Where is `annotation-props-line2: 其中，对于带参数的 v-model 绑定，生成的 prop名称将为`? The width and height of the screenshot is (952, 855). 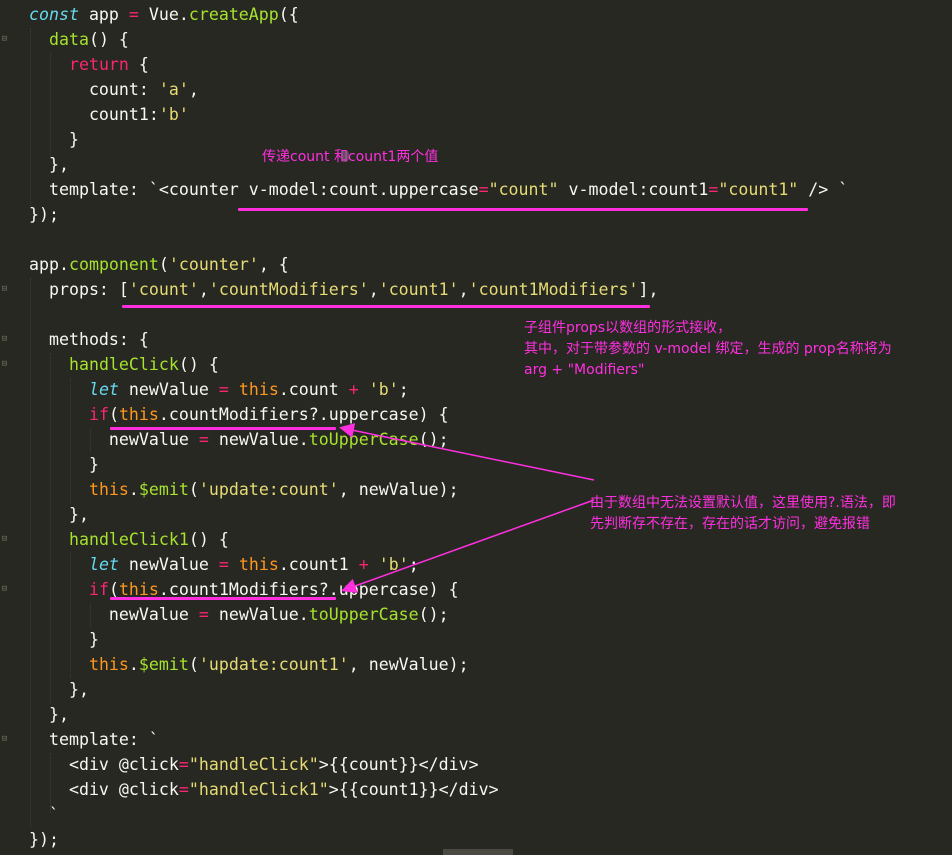 annotation-props-line2: 其中，对于带参数的 v-model 绑定，生成的 prop名称将为 is located at coordinates (708, 349).